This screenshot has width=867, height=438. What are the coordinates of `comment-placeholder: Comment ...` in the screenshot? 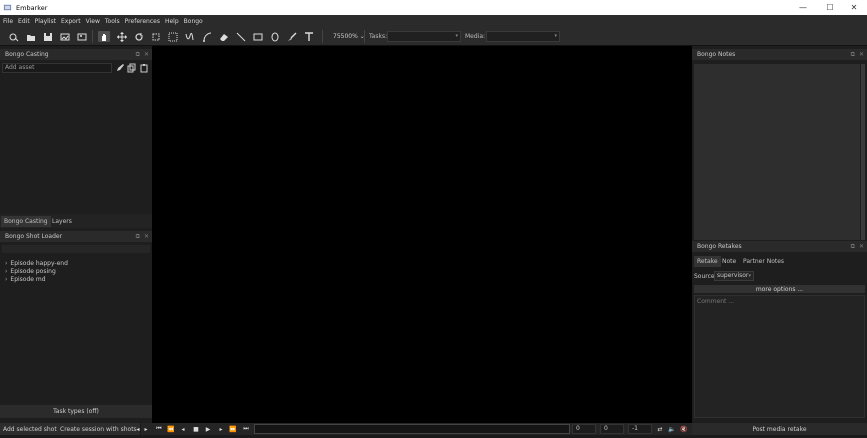 It's located at (716, 301).